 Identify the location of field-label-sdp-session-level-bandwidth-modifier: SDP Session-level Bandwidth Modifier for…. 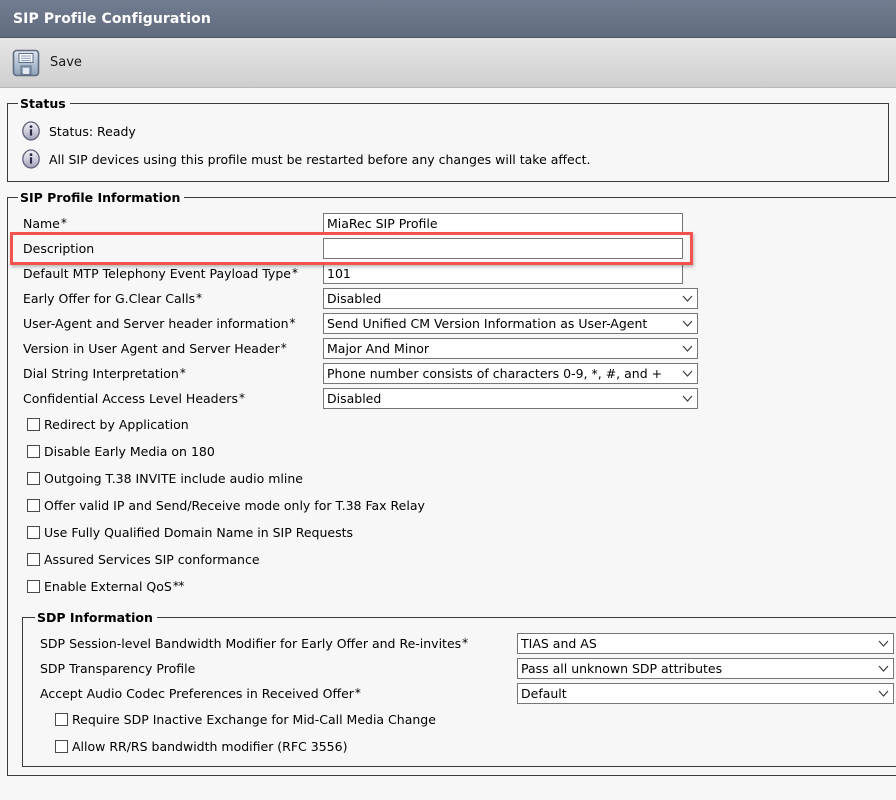
(254, 643).